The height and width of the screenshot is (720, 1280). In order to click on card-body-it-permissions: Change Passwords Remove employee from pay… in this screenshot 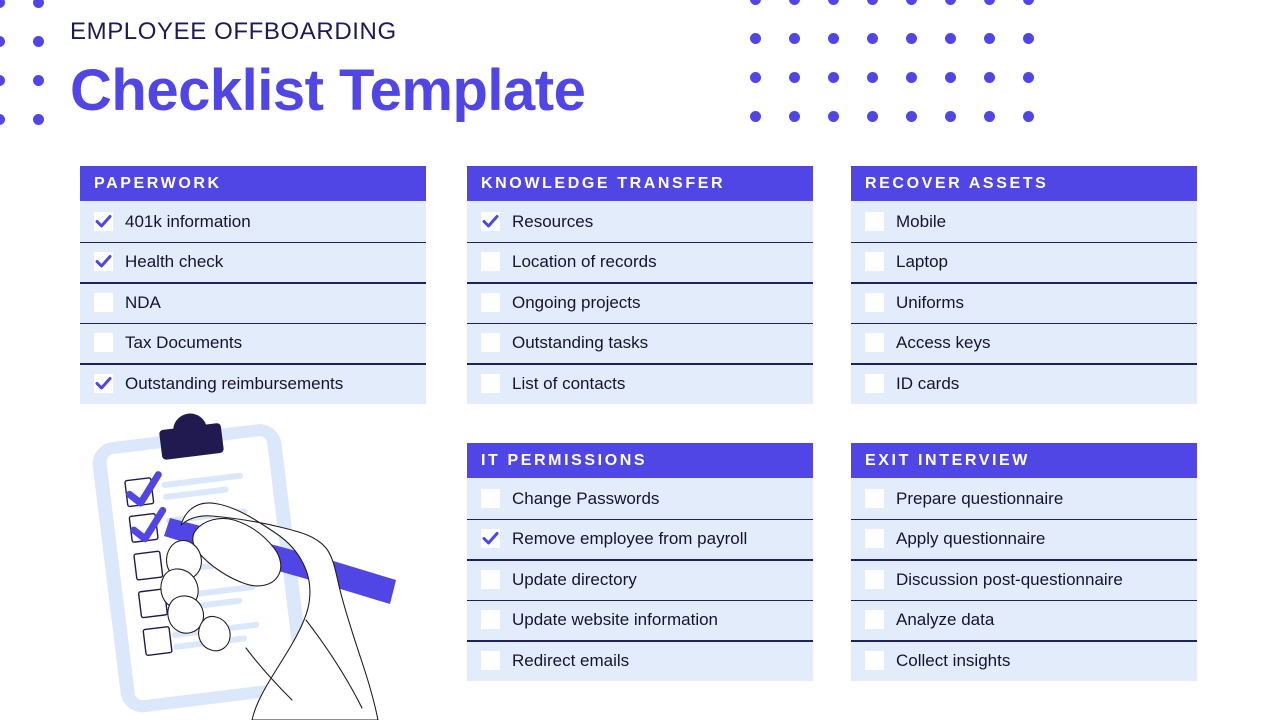, I will do `click(640, 579)`.